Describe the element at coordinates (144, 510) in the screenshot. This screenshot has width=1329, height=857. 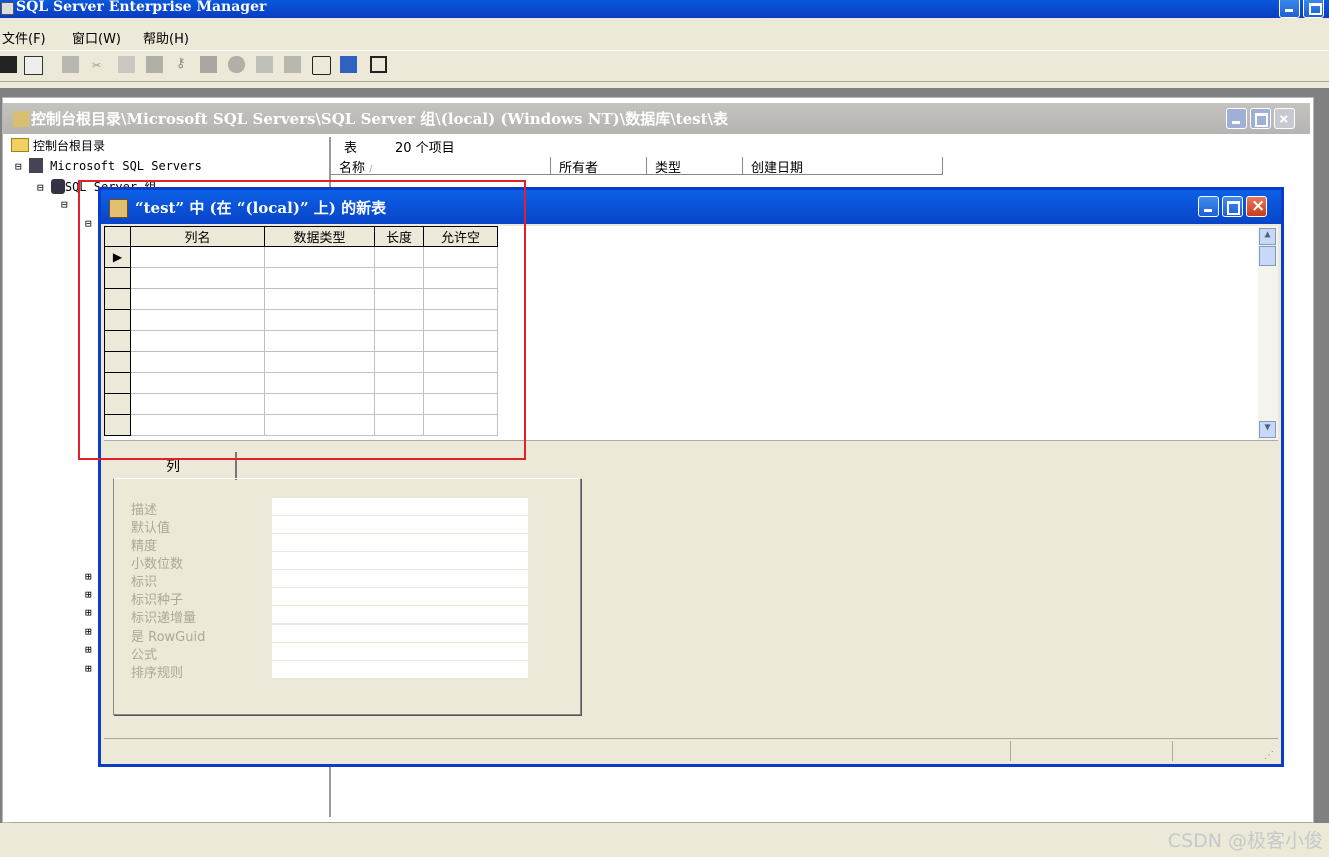
I see `prop-label-description: 描述` at that location.